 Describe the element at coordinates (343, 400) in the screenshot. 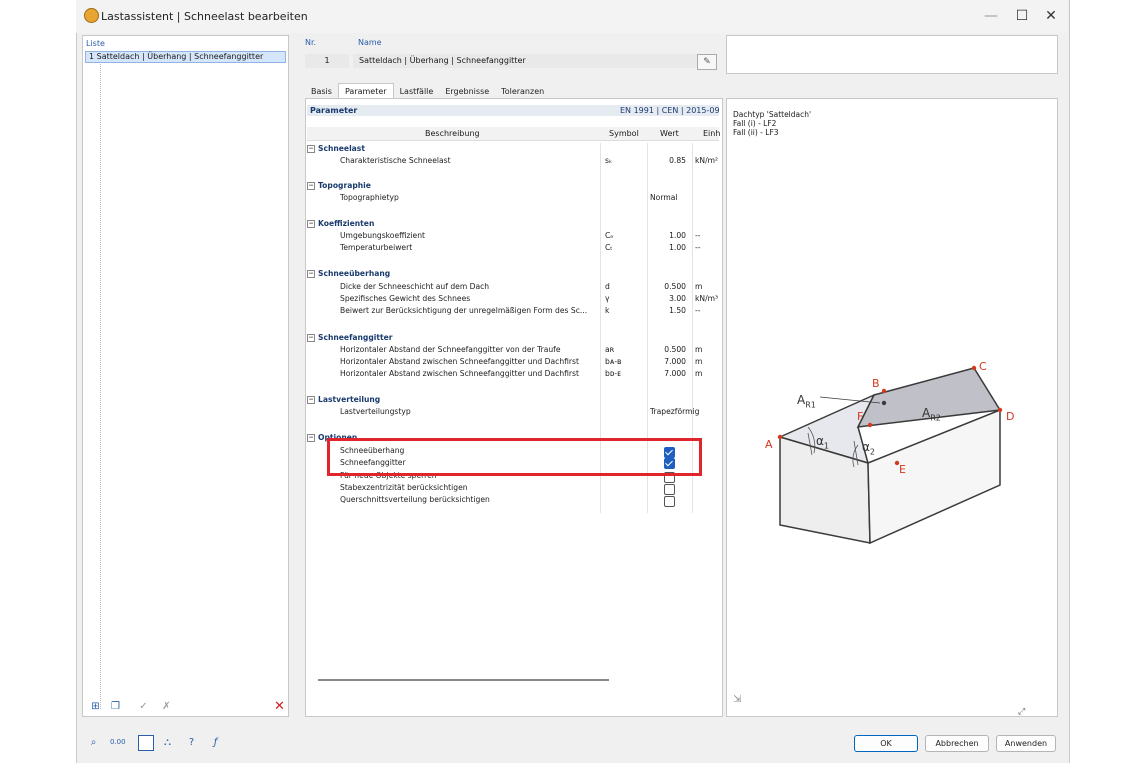

I see `group-lastverteilung: − Lastverteilung` at that location.